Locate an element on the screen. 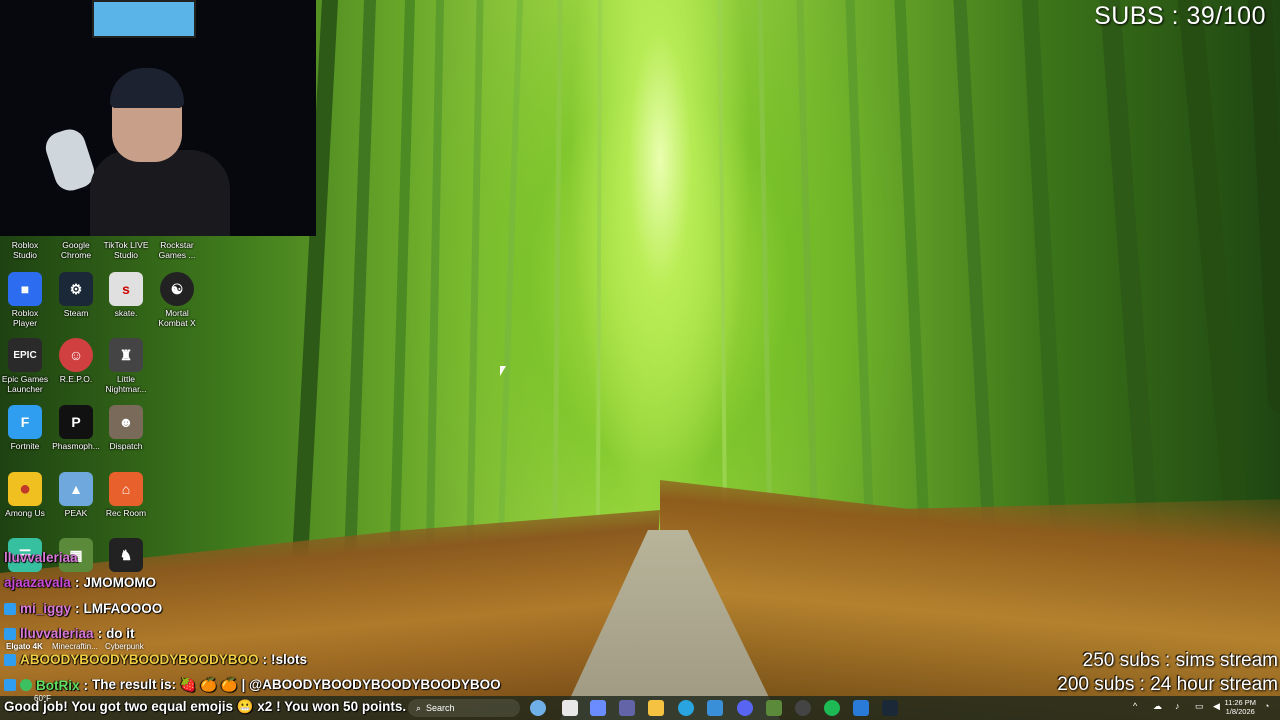 The width and height of the screenshot is (1280, 720). webcam-background-monitor is located at coordinates (144, 19).